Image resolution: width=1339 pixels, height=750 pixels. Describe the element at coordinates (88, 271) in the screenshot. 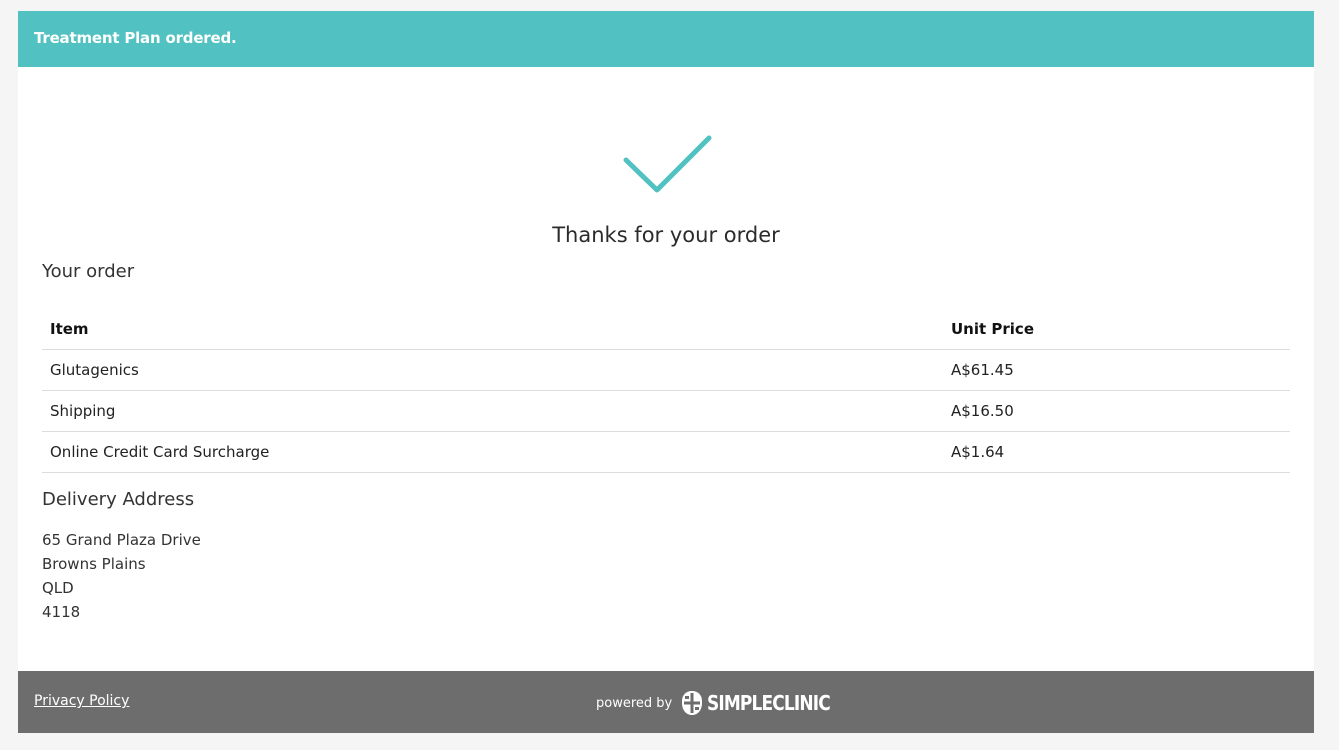

I see `order-section-title: Your order` at that location.